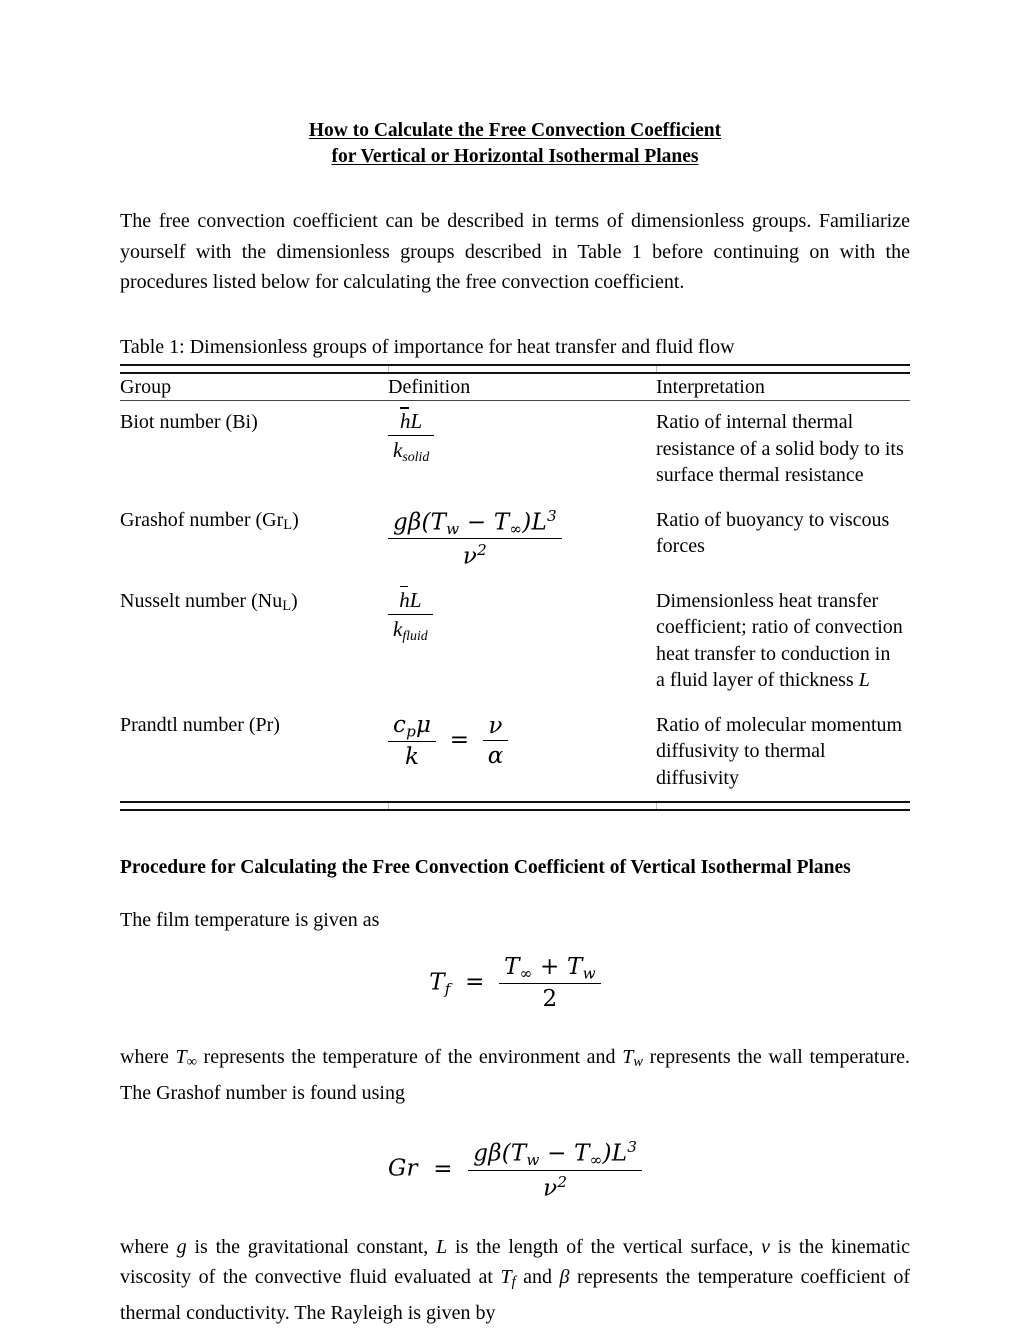  What do you see at coordinates (442, 1246) in the screenshot?
I see `symbol-L: L` at bounding box center [442, 1246].